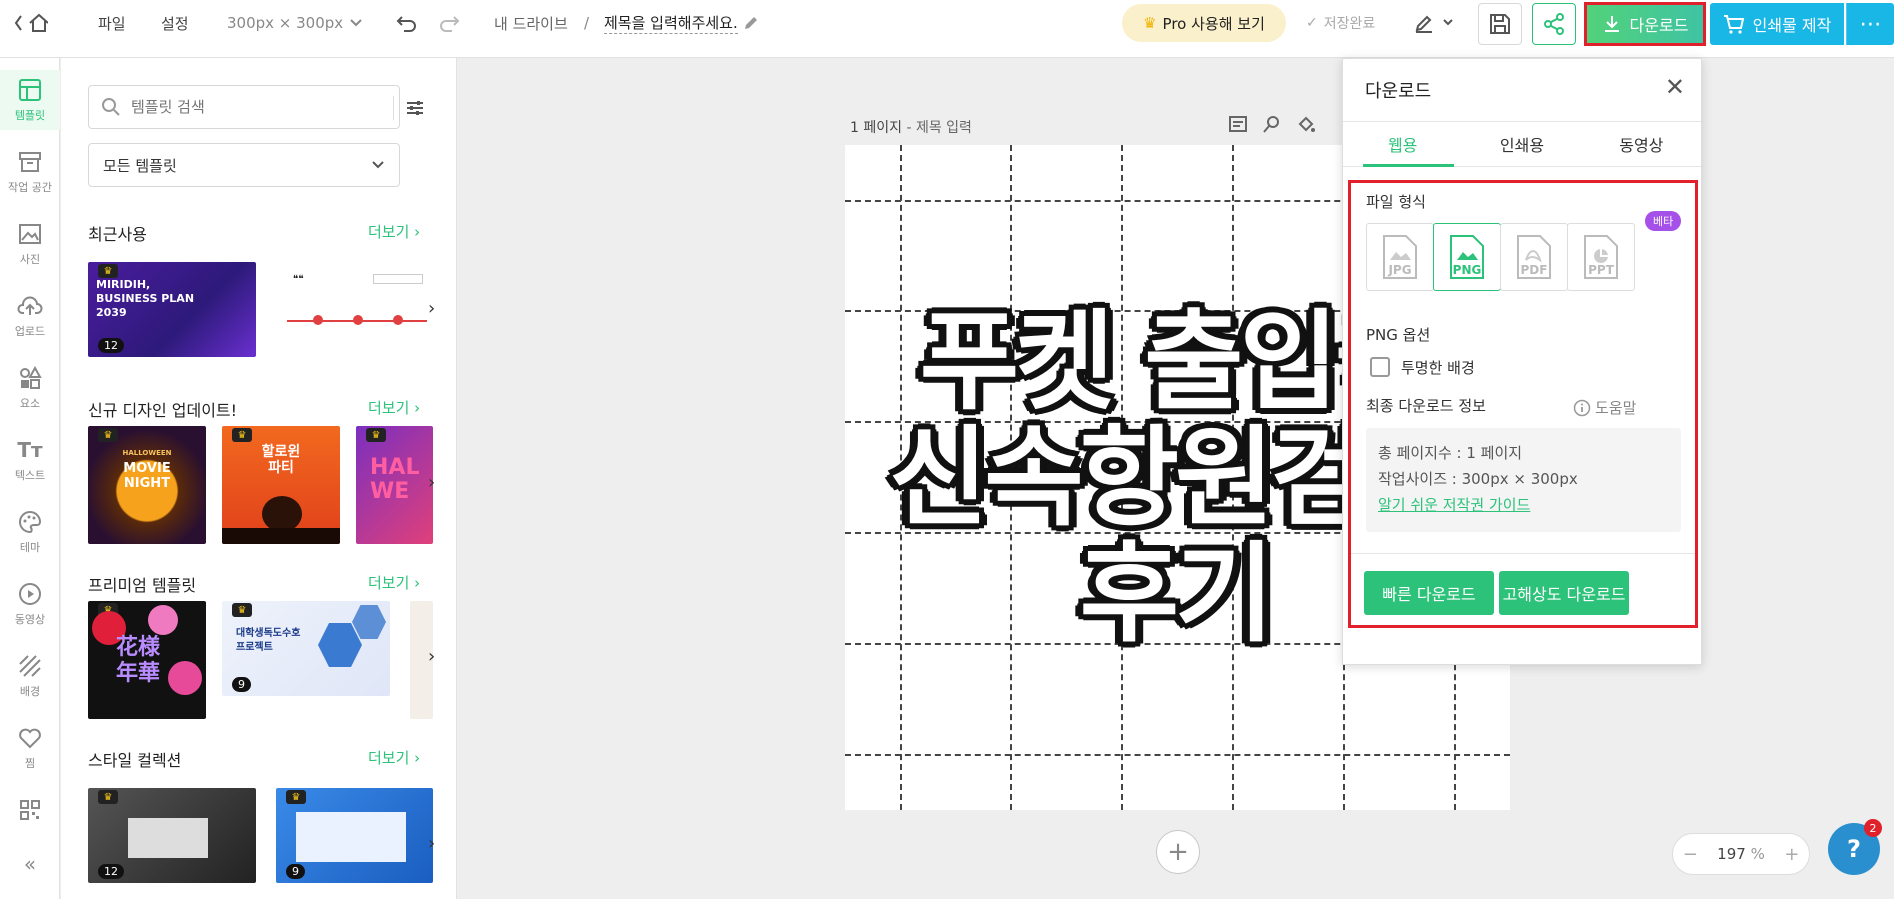 The height and width of the screenshot is (899, 1894). I want to click on print-order-button: 인쇄물 제작, so click(1777, 24).